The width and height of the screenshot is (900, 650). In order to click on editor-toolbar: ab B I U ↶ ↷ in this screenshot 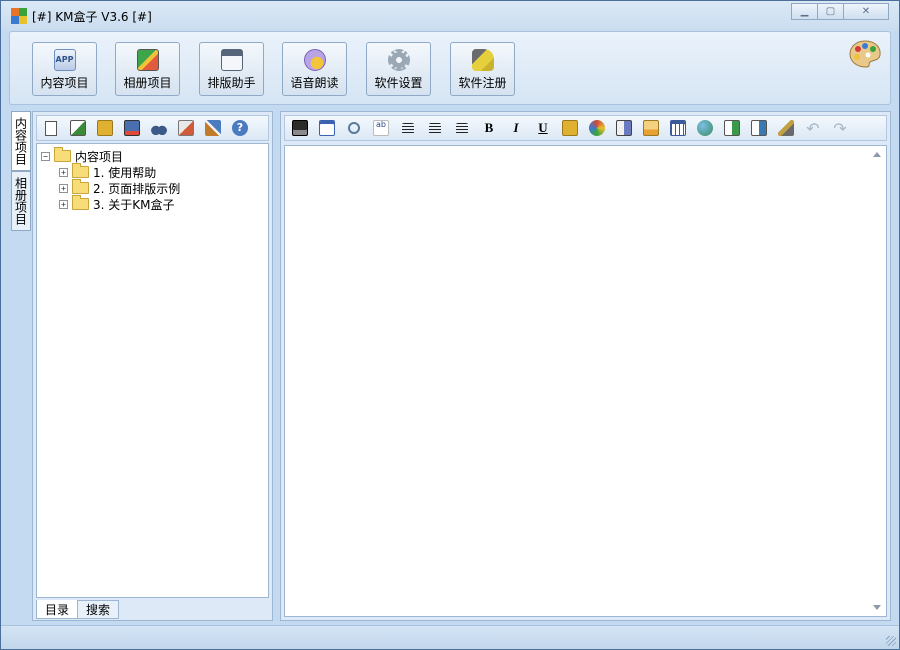, I will do `click(585, 128)`.